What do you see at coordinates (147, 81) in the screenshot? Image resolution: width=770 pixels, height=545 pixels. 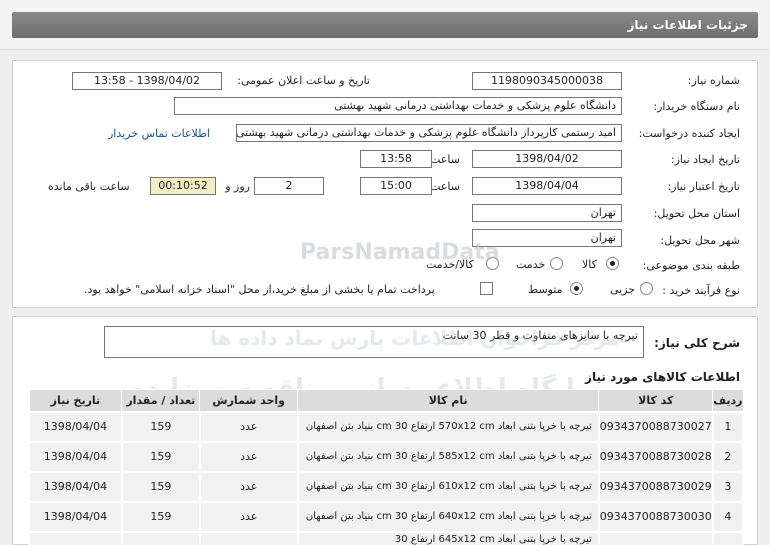 I see `announce-datetime-field: 1398/04/02 - 13:58` at bounding box center [147, 81].